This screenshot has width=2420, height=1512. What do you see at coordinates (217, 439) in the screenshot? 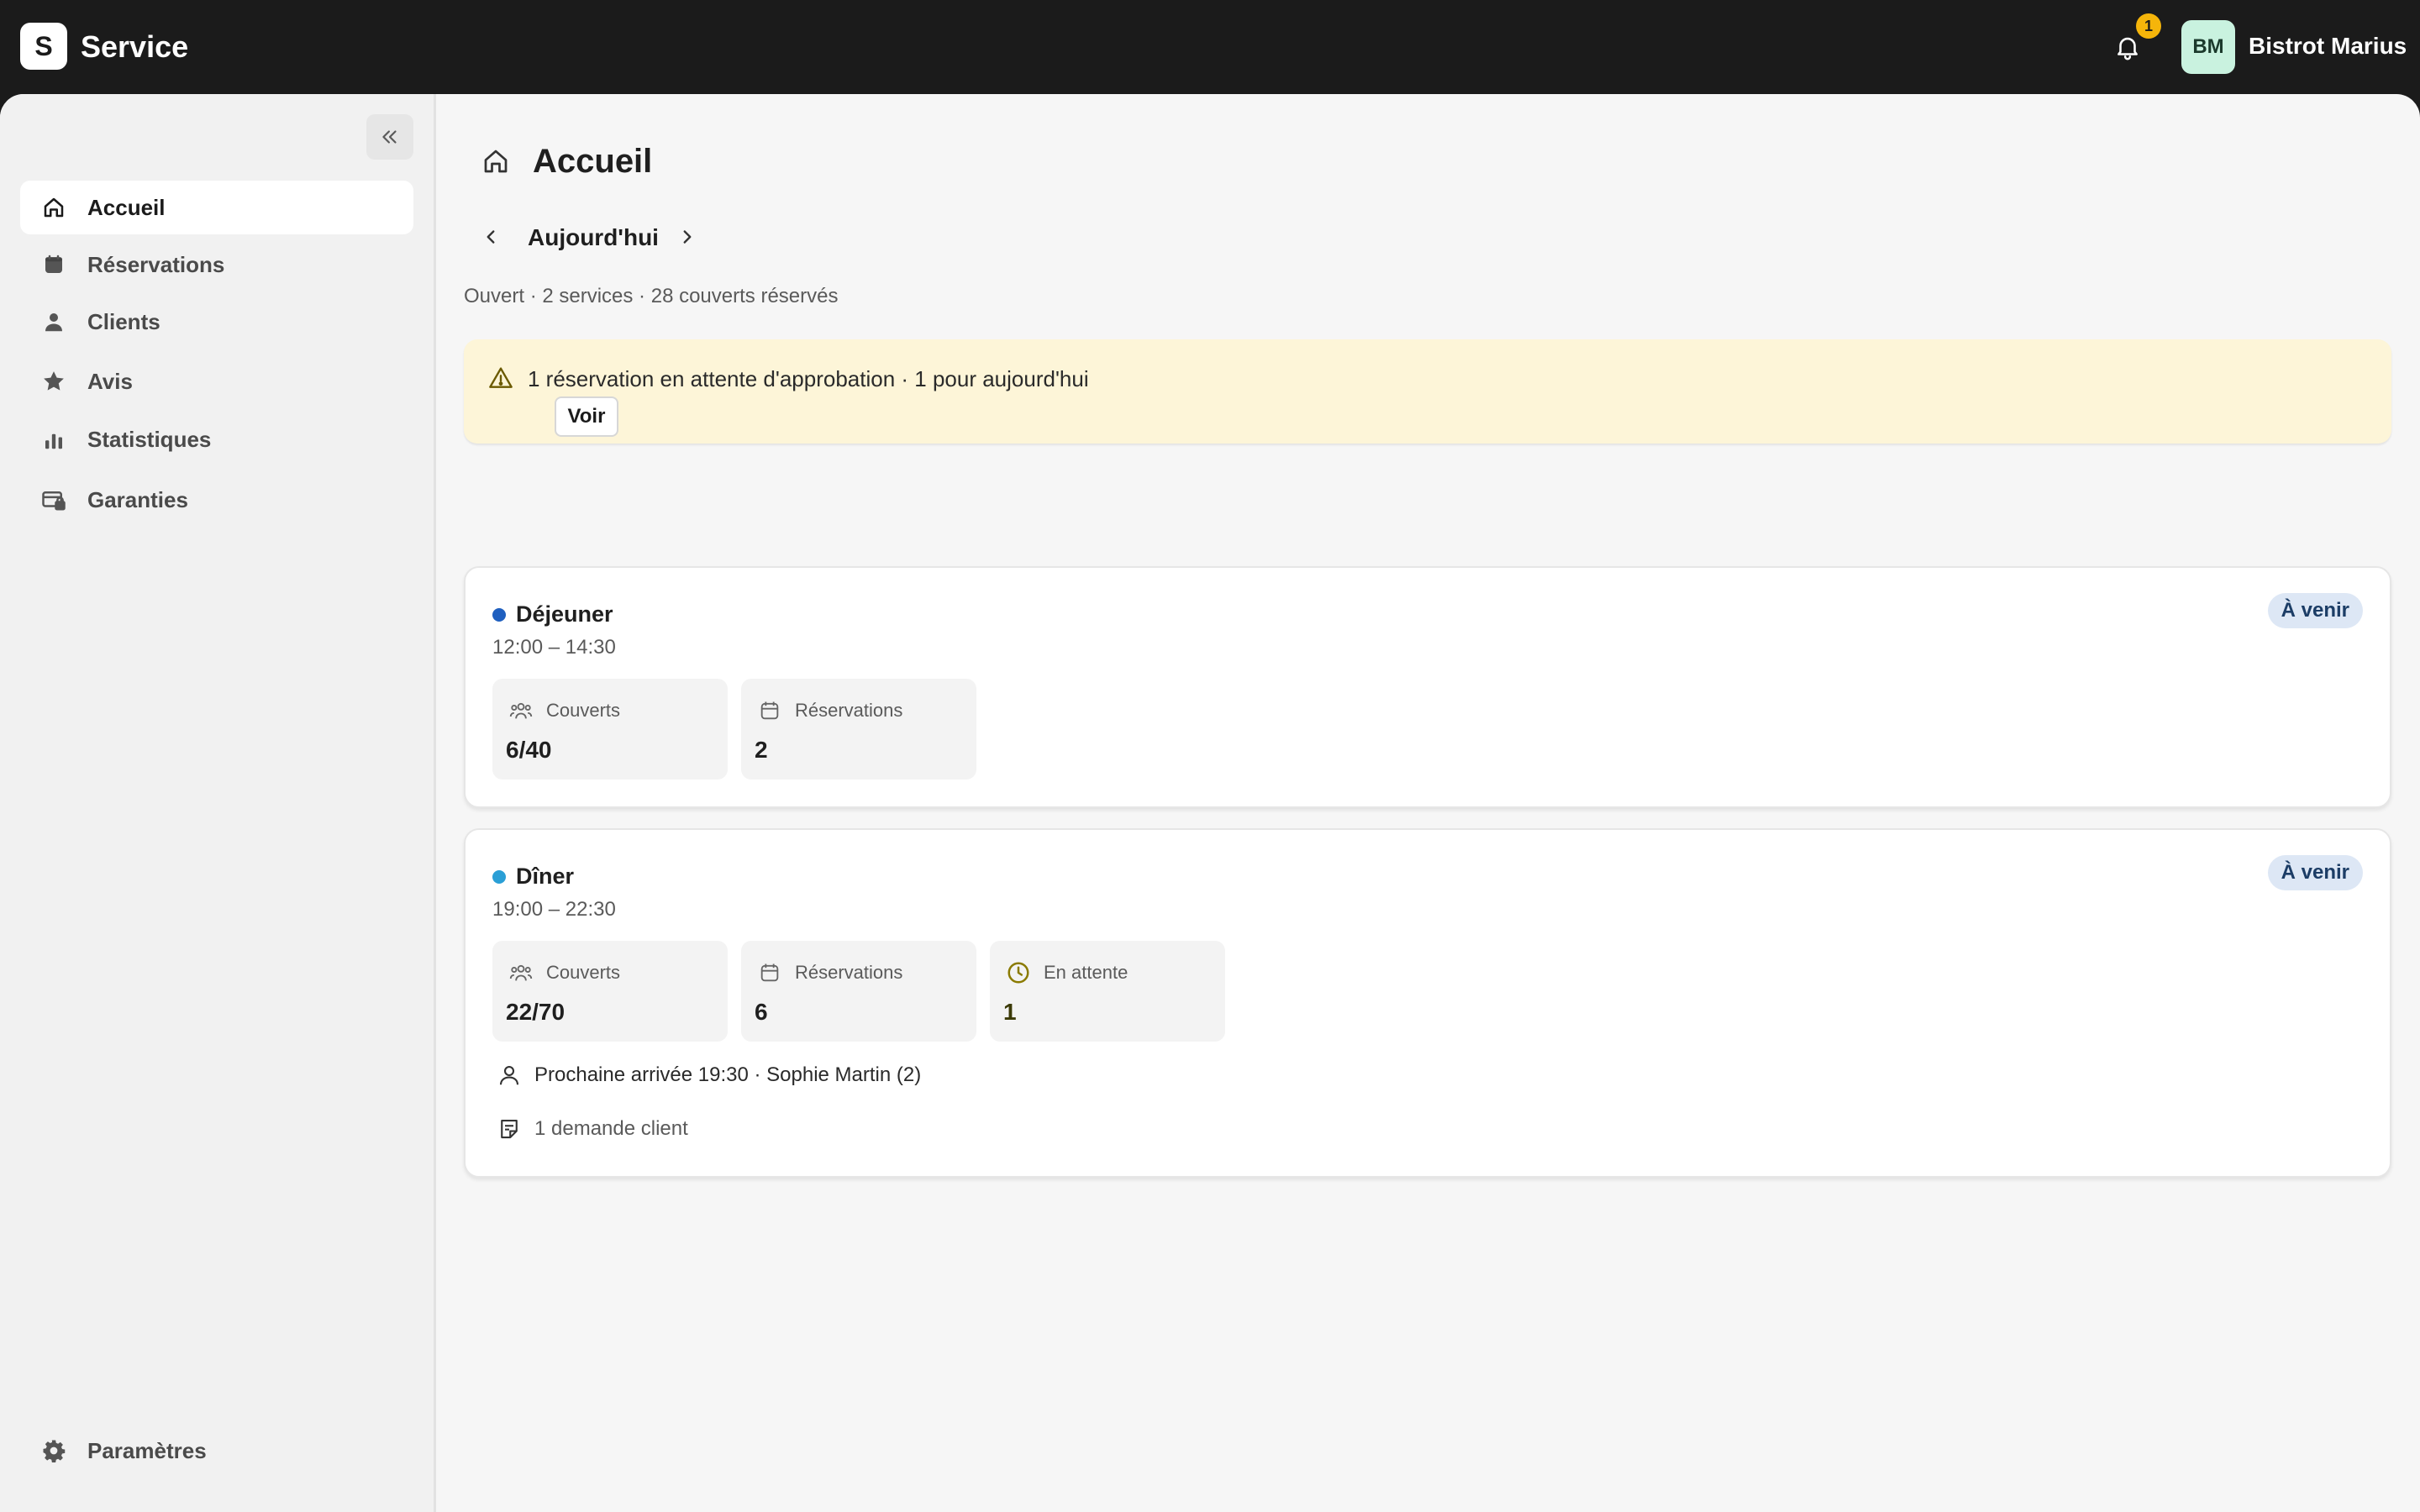
I see `sidebar-item-statistiques: Statistiques` at bounding box center [217, 439].